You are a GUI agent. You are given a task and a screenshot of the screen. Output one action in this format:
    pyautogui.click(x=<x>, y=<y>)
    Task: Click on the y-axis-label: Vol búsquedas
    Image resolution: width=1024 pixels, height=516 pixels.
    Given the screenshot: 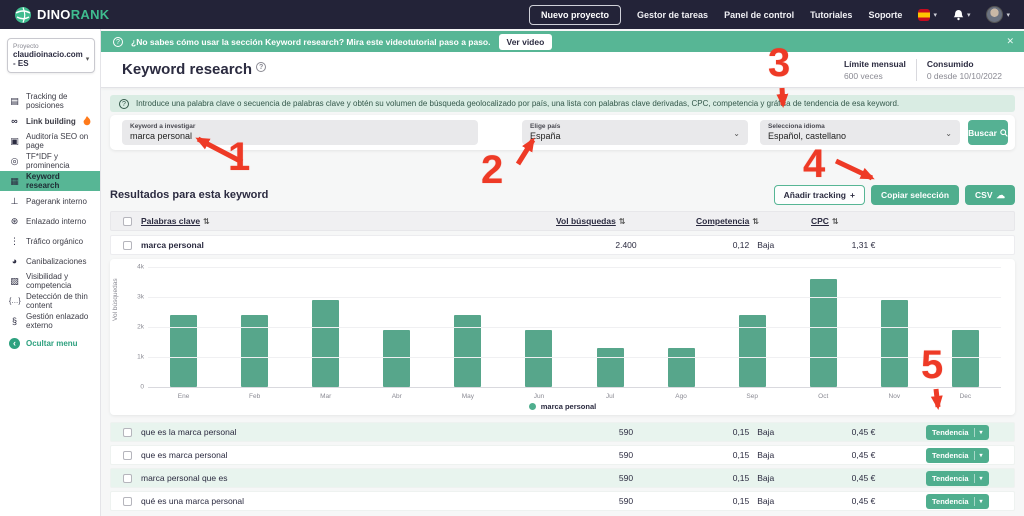 What is the action you would take?
    pyautogui.click(x=115, y=299)
    